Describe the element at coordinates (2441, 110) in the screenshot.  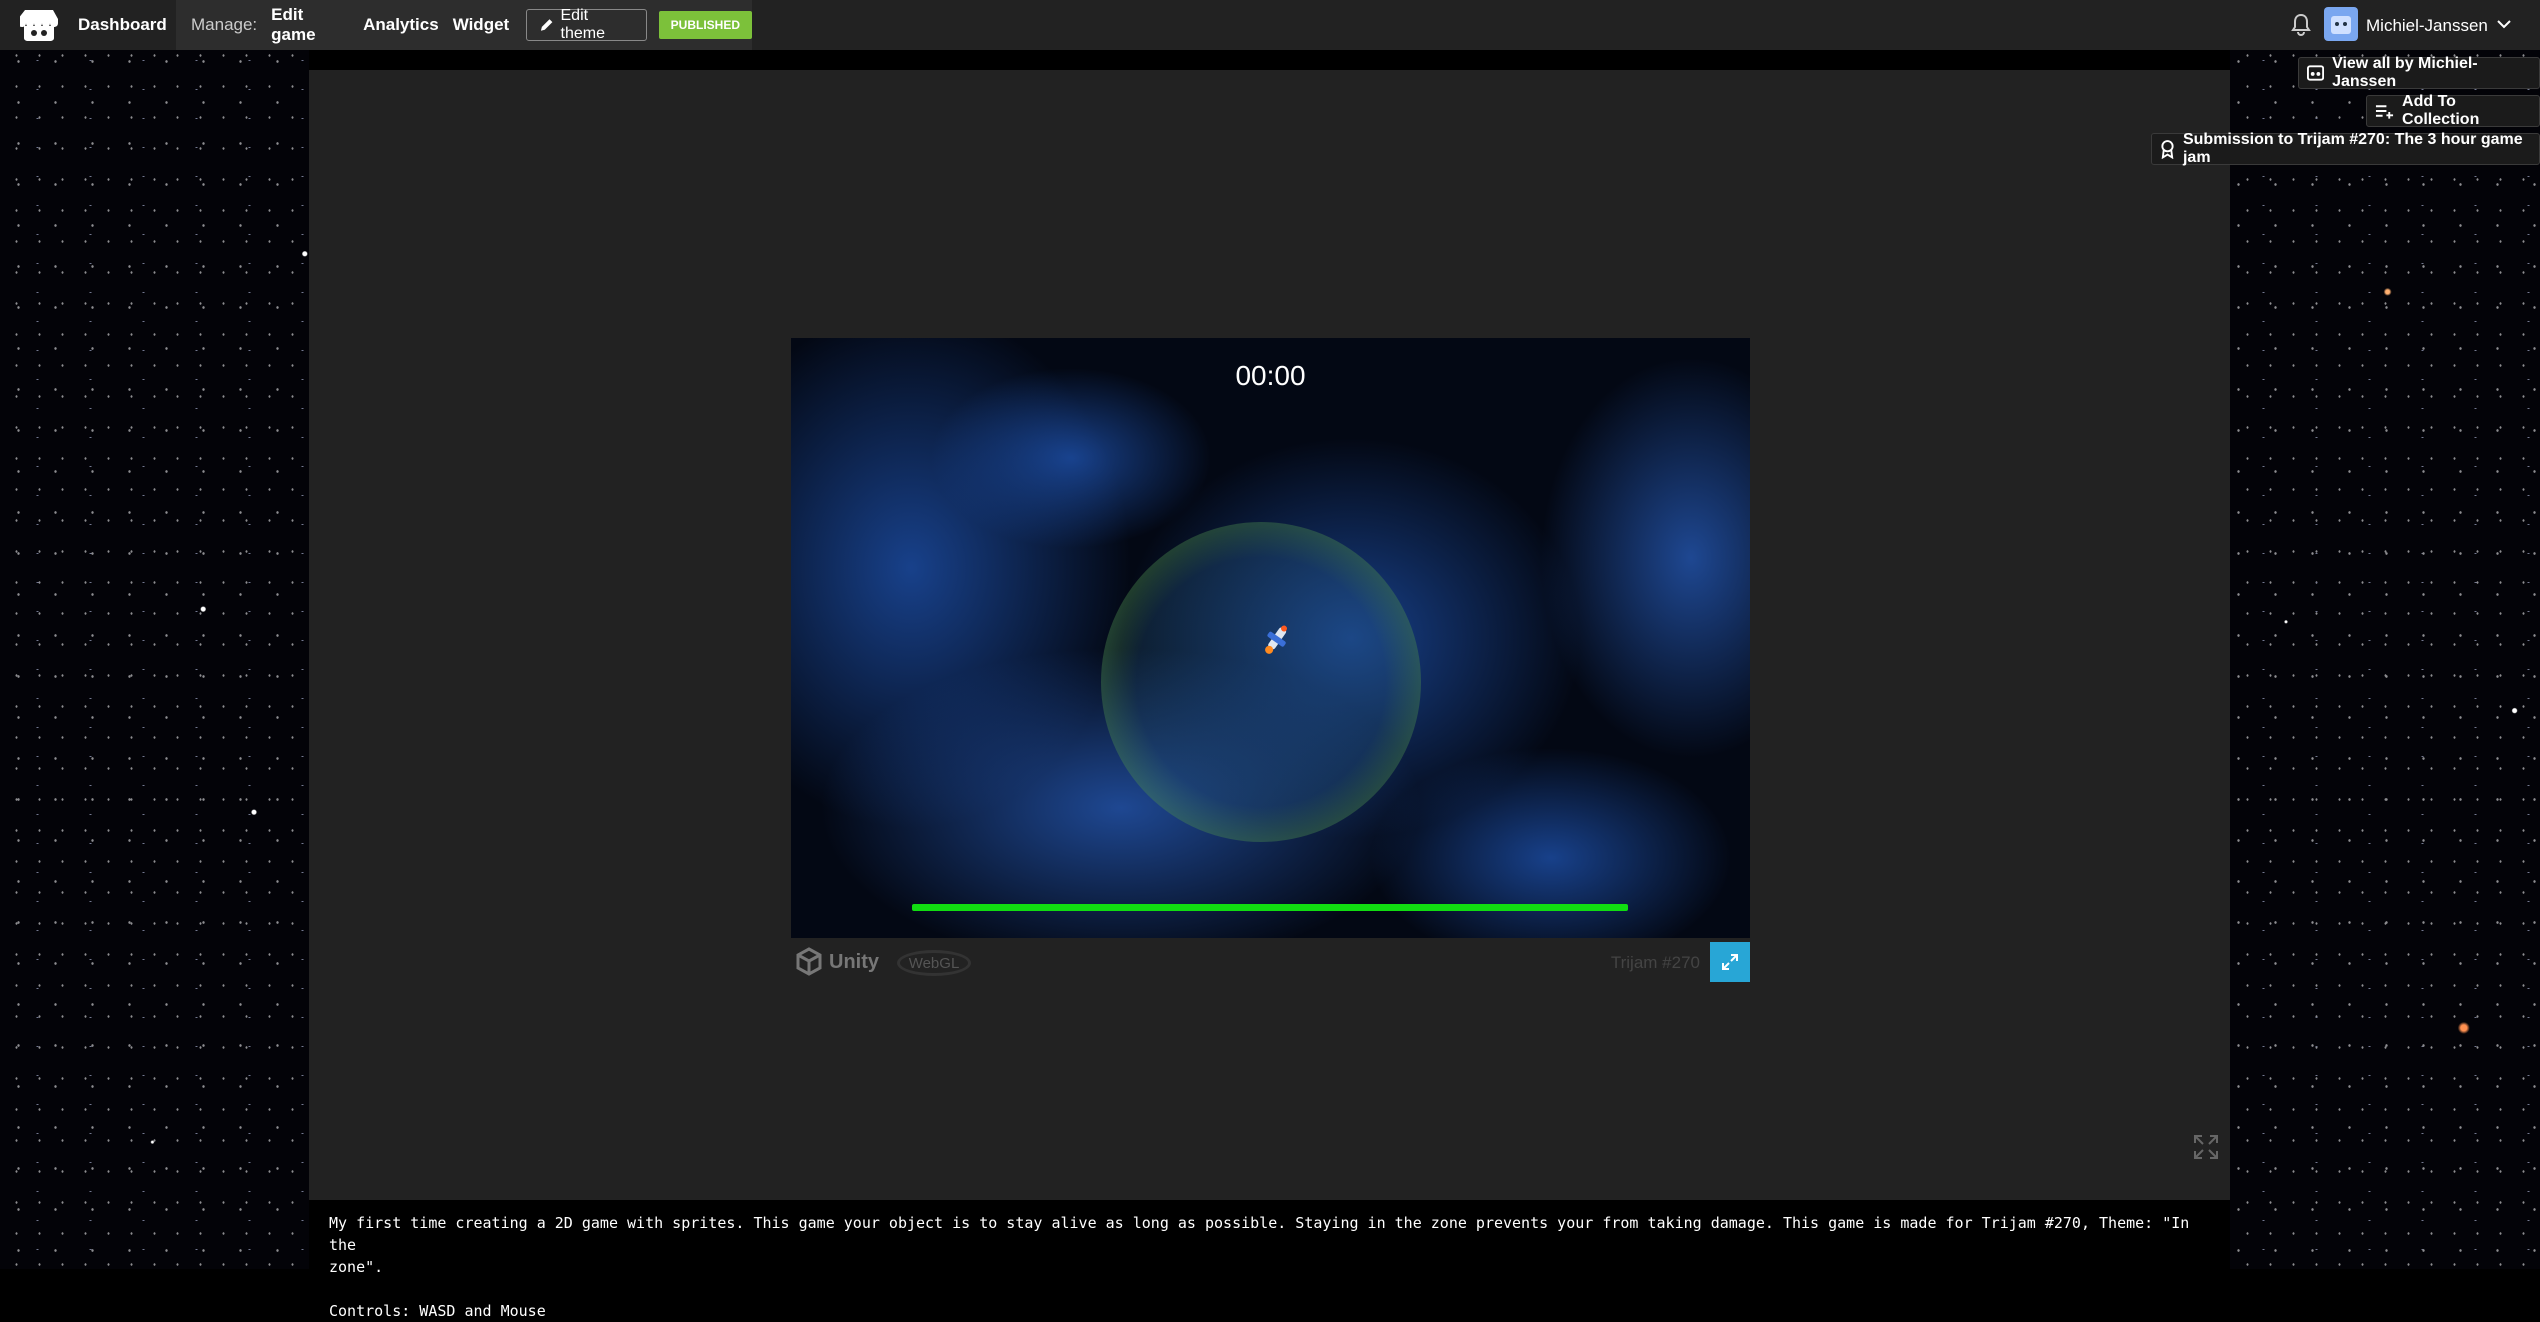
I see `add-to-collection-label: Add To Collection` at that location.